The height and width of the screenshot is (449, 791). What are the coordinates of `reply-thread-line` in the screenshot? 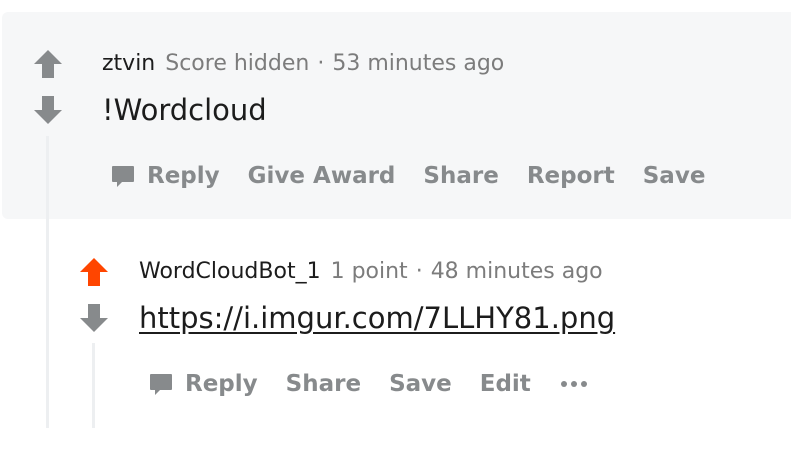 It's located at (93, 385).